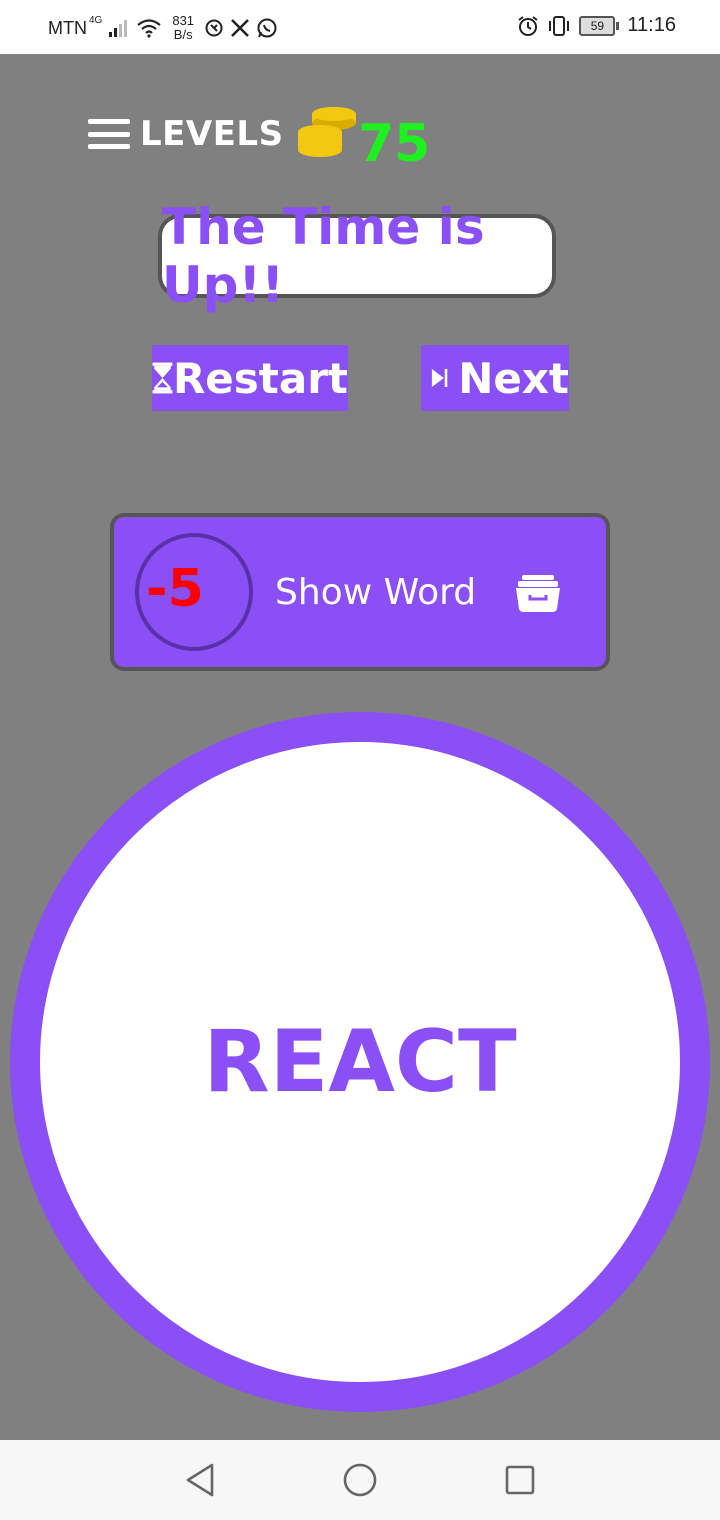 The height and width of the screenshot is (1520, 720). I want to click on alarm-icon, so click(528, 25).